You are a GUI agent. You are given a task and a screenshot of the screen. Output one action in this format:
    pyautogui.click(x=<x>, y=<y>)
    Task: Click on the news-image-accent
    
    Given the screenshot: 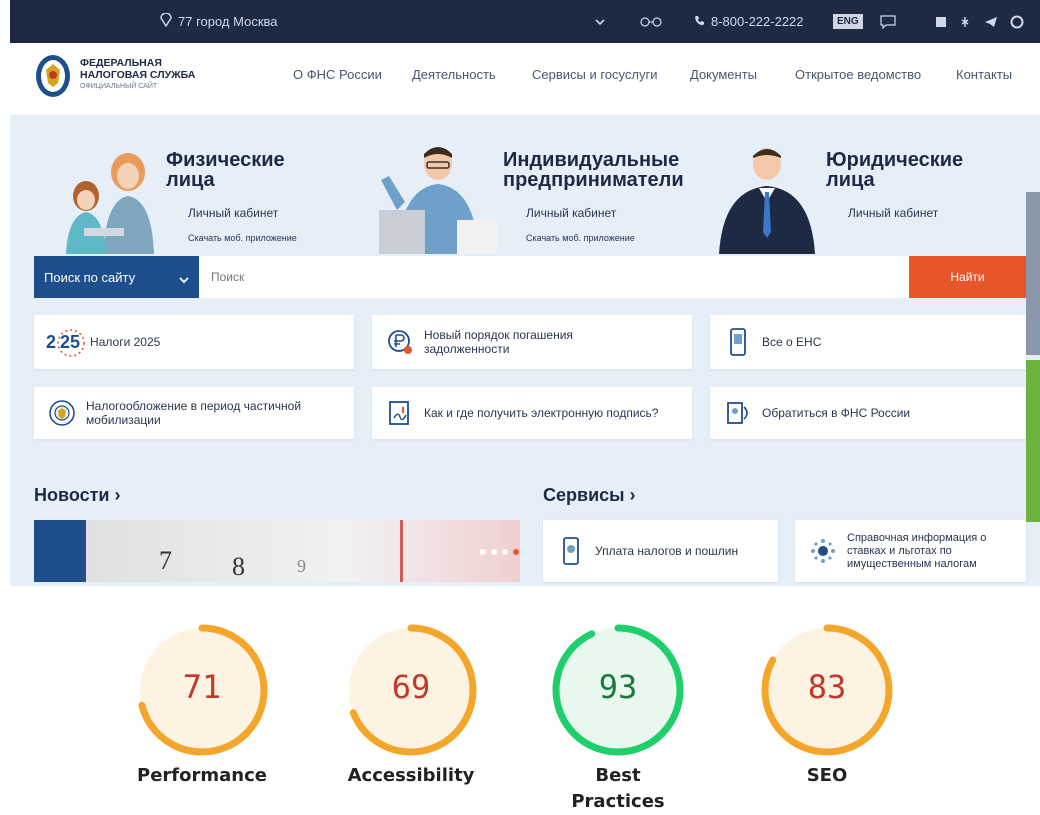 What is the action you would take?
    pyautogui.click(x=60, y=551)
    